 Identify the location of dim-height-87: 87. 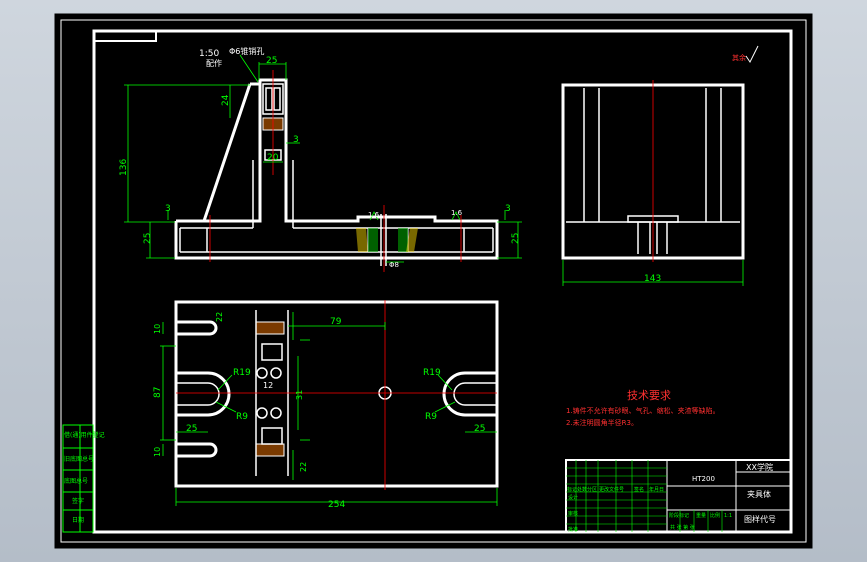
(158, 392).